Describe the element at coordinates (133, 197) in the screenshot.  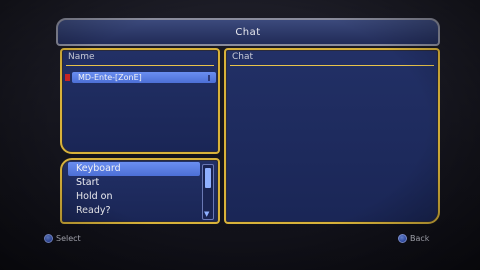
I see `menu-item-hold-on: Hold on` at that location.